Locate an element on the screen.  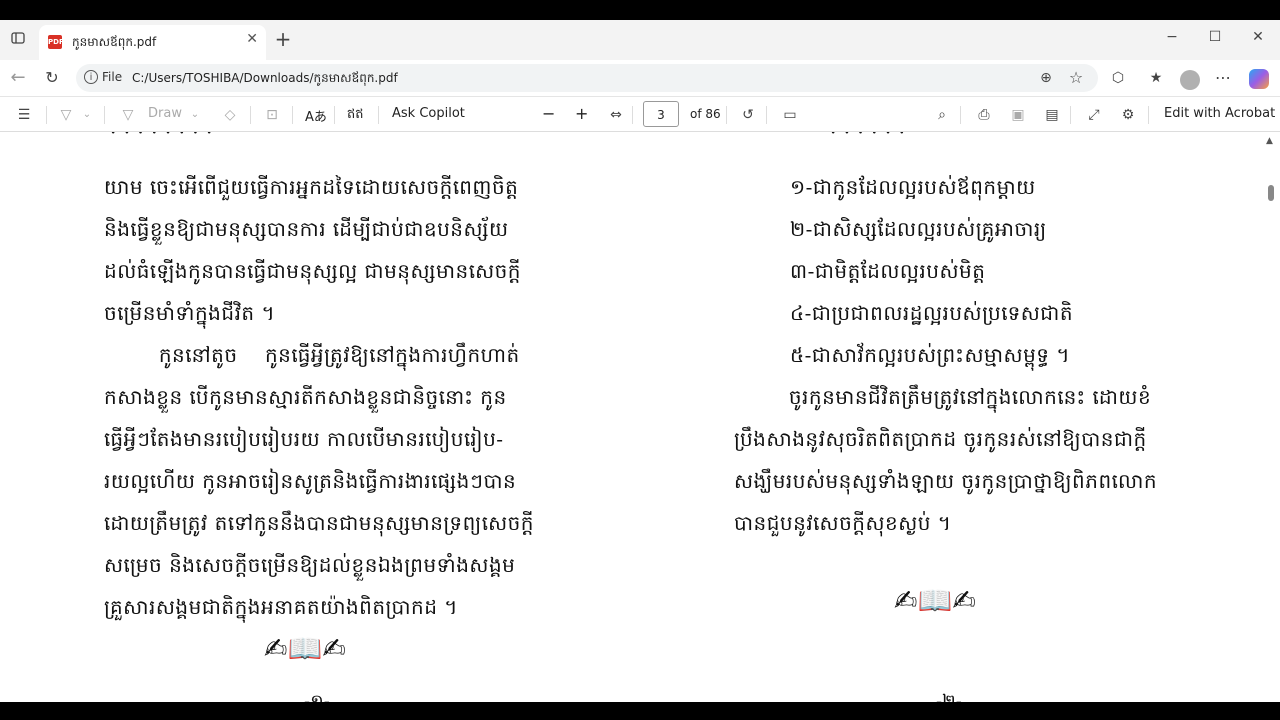
text-line: ៤-ជាប្រជាពលរដ្ឋល្អរបស់ប្រទេសជាតិ is located at coordinates (932, 313).